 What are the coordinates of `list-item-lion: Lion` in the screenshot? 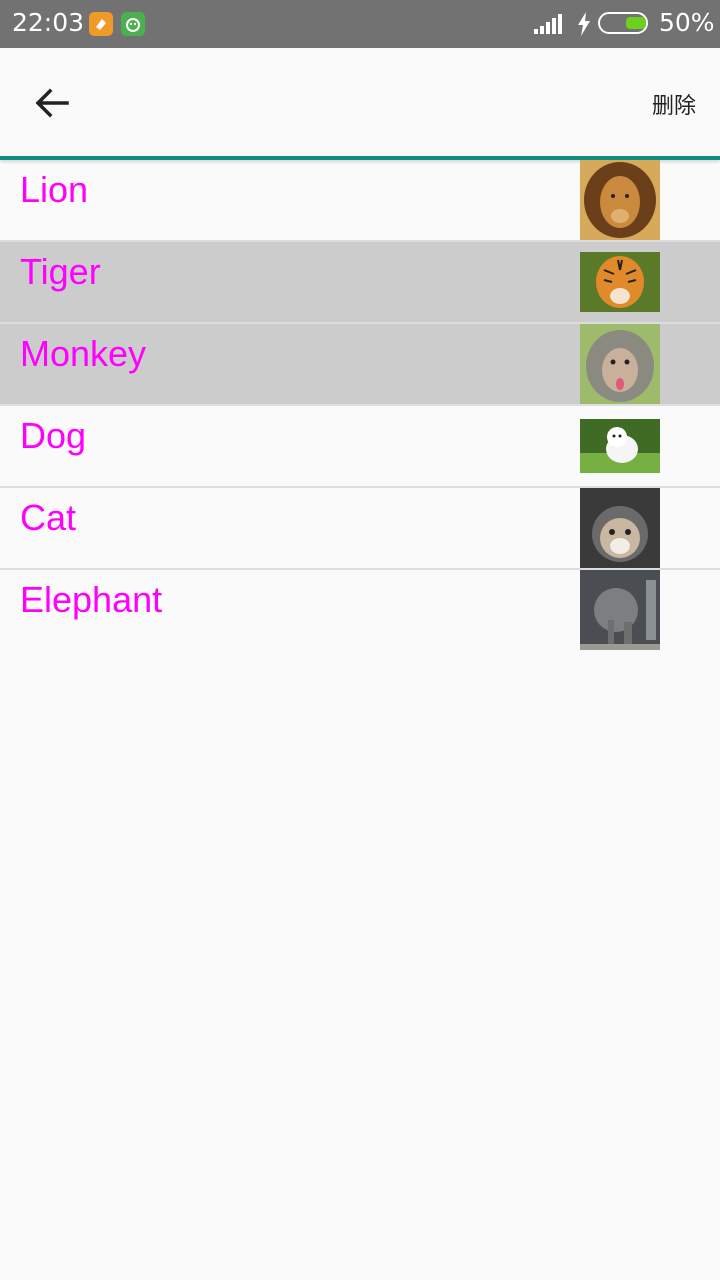 It's located at (360, 201).